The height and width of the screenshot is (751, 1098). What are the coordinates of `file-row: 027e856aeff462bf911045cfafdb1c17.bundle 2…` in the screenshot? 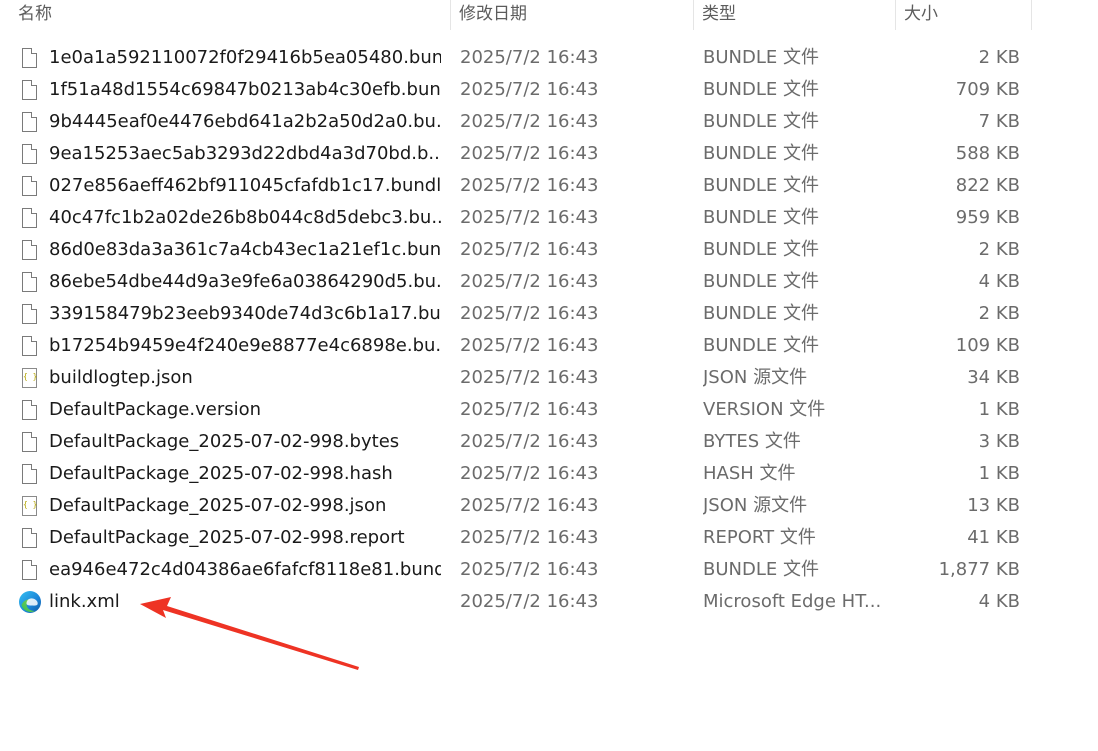 It's located at (520, 186).